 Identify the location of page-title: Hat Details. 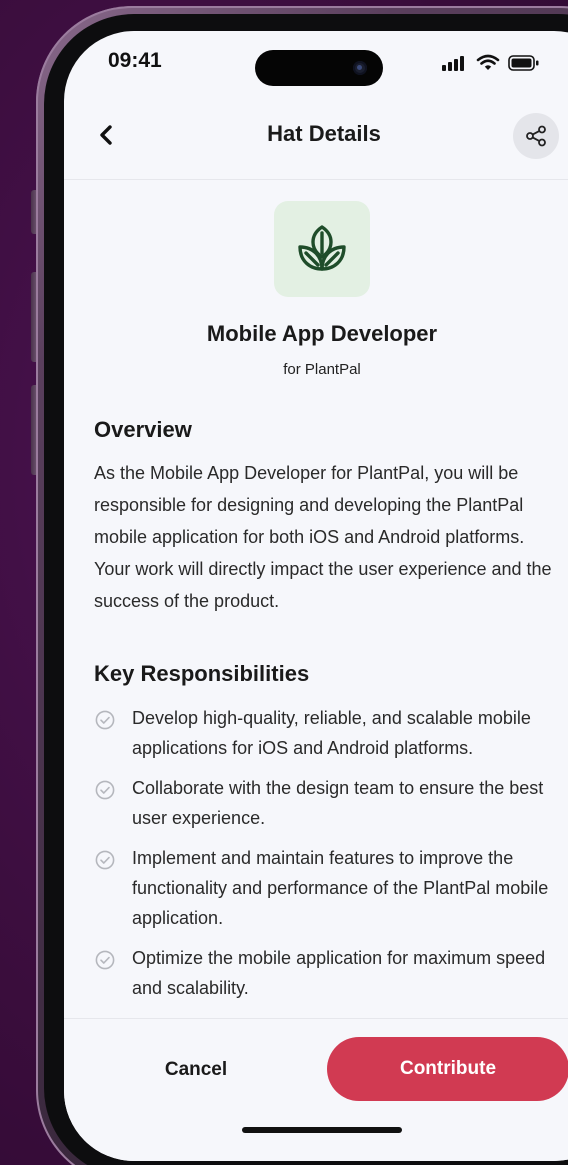
(324, 133).